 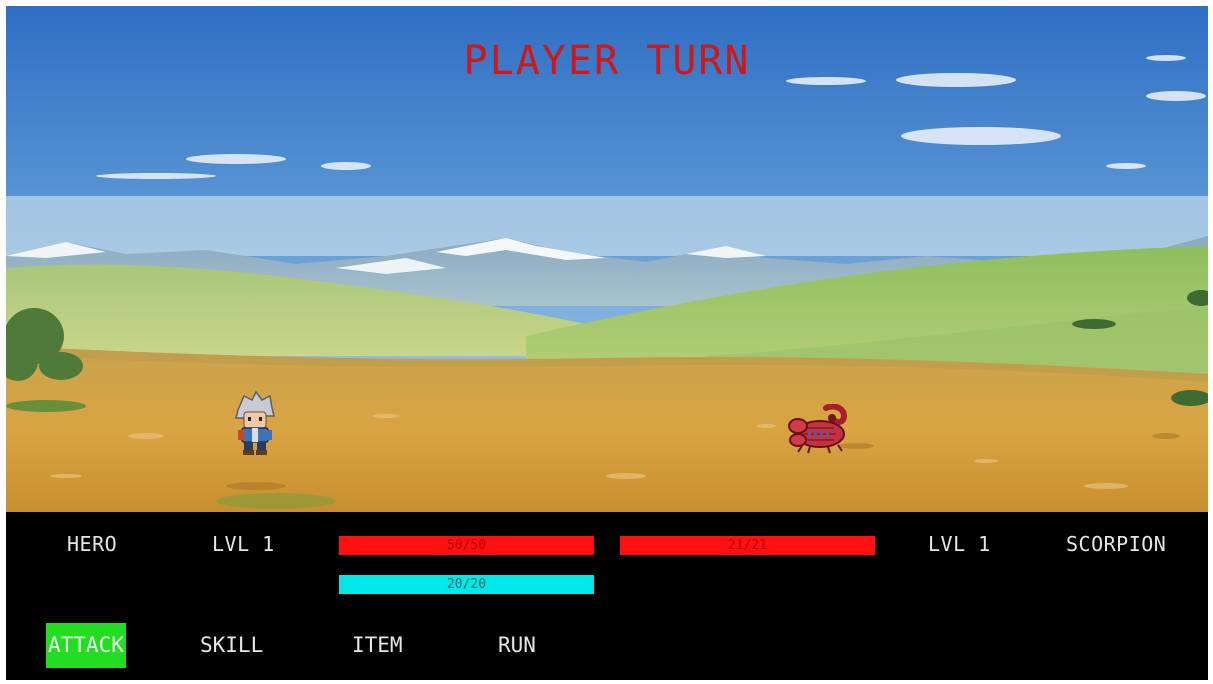 What do you see at coordinates (255, 423) in the screenshot?
I see `hero-sprite` at bounding box center [255, 423].